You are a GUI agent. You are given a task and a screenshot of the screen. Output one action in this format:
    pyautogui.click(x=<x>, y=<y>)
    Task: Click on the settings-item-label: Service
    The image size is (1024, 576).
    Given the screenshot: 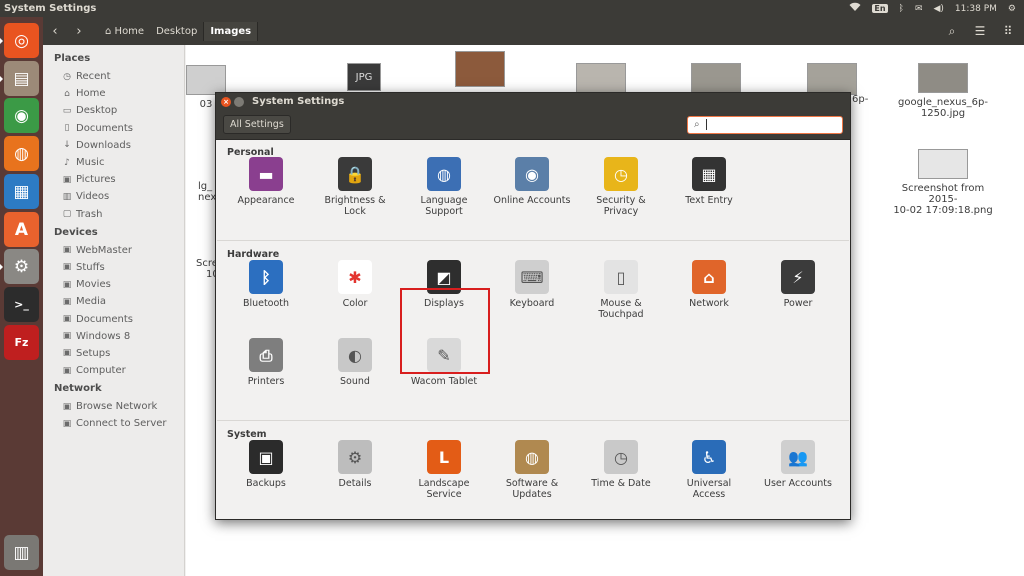 What is the action you would take?
    pyautogui.click(x=444, y=494)
    